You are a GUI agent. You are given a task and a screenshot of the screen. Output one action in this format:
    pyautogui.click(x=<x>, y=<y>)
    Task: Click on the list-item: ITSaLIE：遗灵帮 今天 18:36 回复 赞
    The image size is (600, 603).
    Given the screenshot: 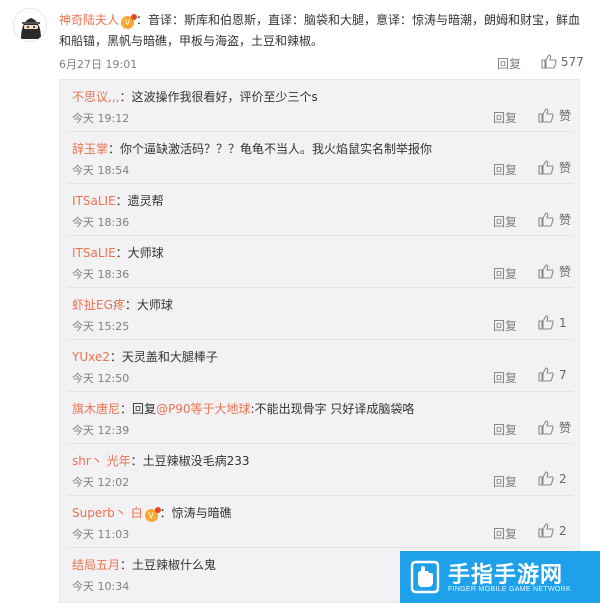 What is the action you would take?
    pyautogui.click(x=320, y=210)
    